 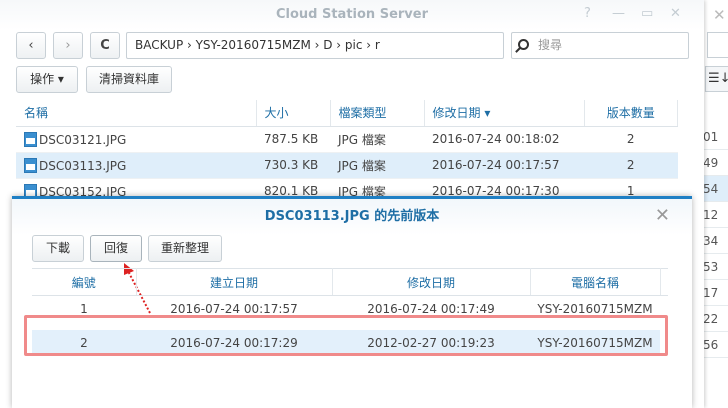 I want to click on file-modified: 2016-07-24 00:17:57, so click(x=504, y=165).